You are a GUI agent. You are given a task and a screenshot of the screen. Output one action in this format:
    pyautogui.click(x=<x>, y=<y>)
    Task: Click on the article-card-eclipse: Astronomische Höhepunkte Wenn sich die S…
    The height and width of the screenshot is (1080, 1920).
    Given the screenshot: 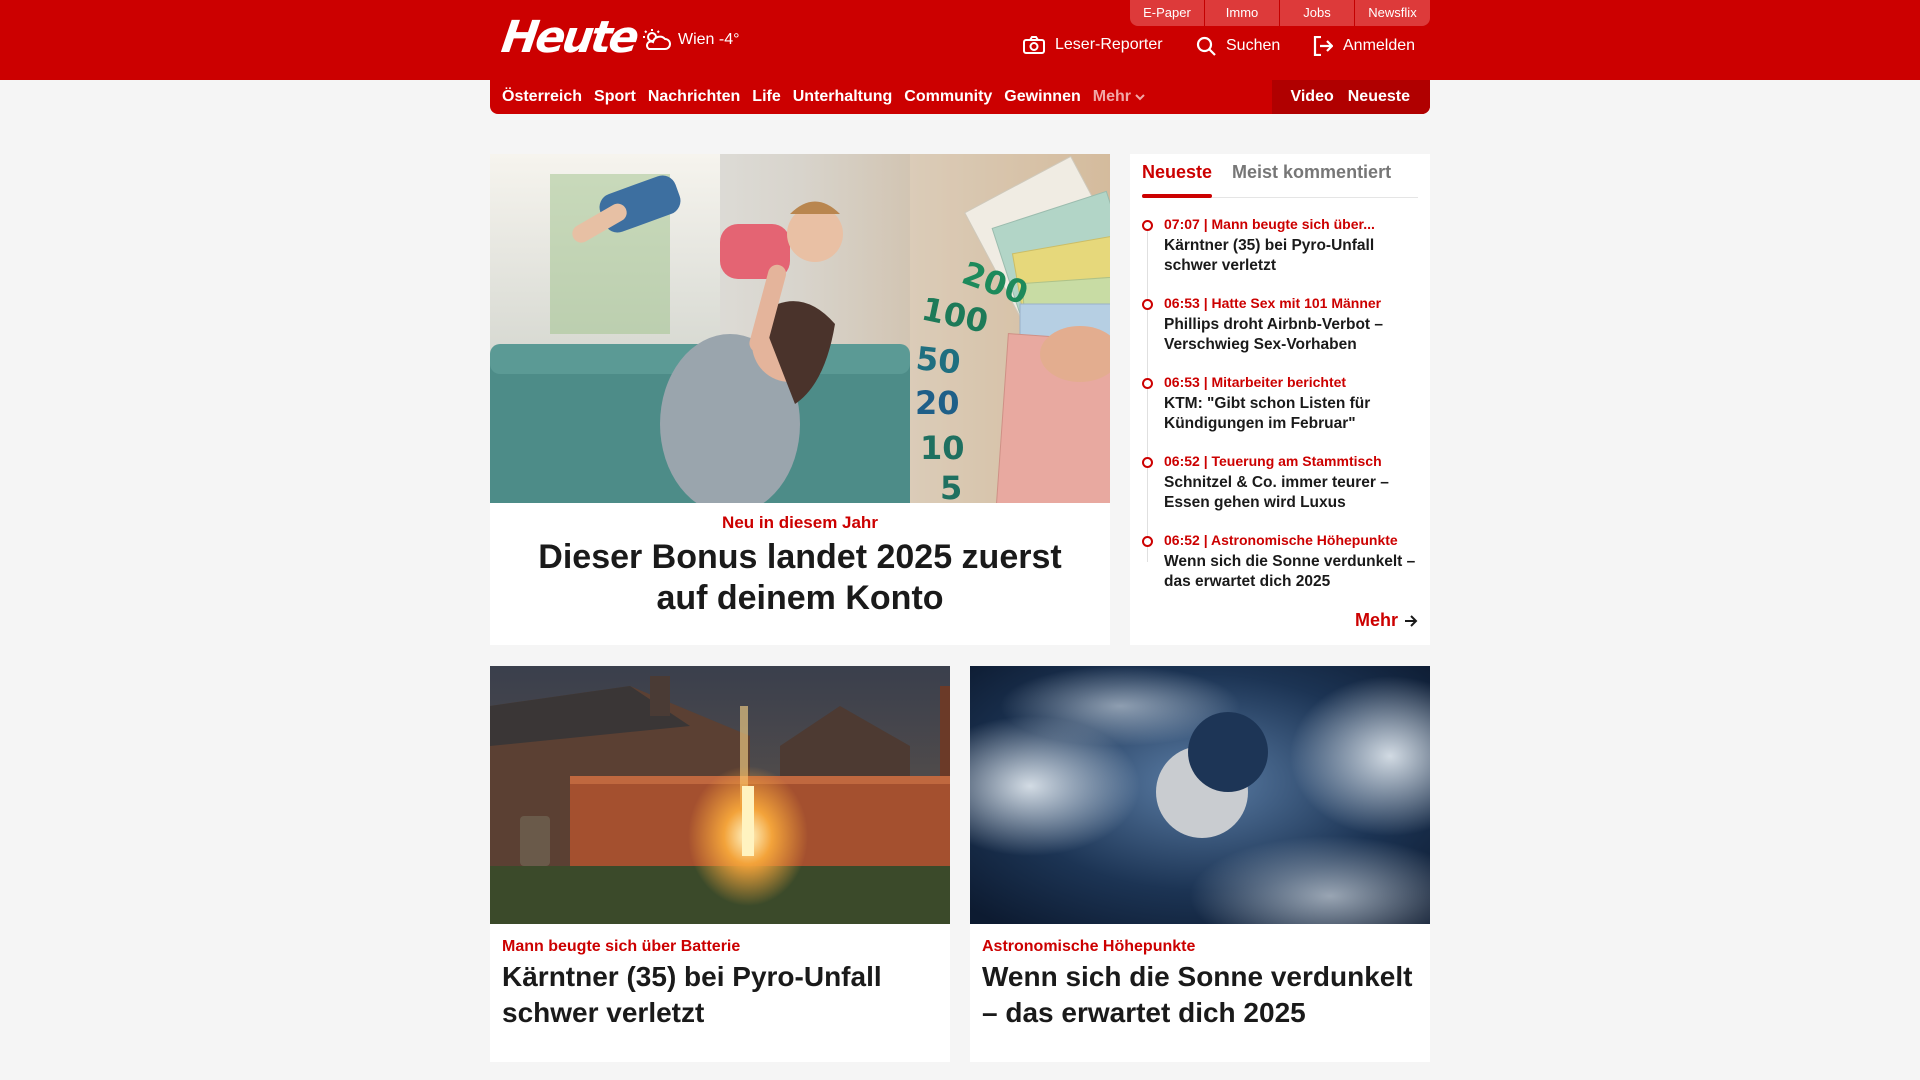 What is the action you would take?
    pyautogui.click(x=1200, y=864)
    